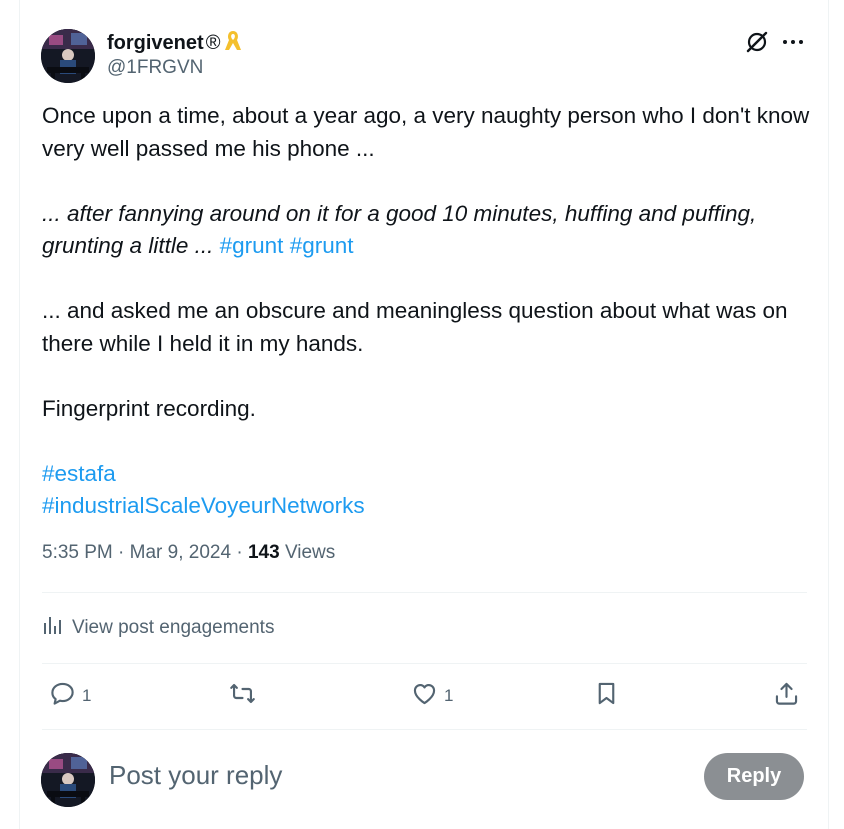  What do you see at coordinates (77, 552) in the screenshot?
I see `post-time: 5:35 PM` at bounding box center [77, 552].